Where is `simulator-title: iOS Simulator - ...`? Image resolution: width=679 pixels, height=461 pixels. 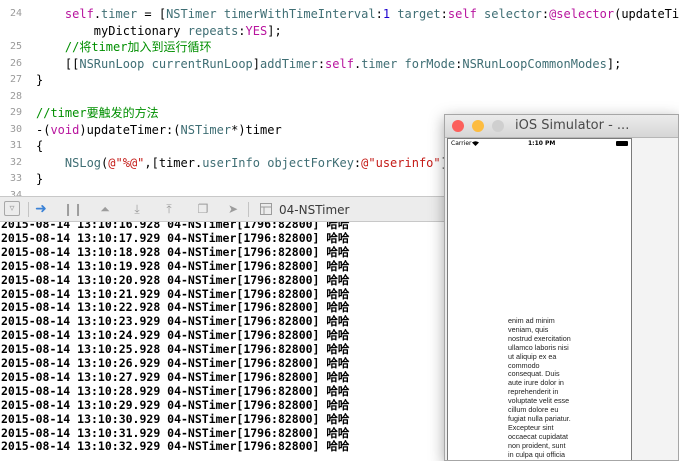 simulator-title: iOS Simulator - ... is located at coordinates (572, 126).